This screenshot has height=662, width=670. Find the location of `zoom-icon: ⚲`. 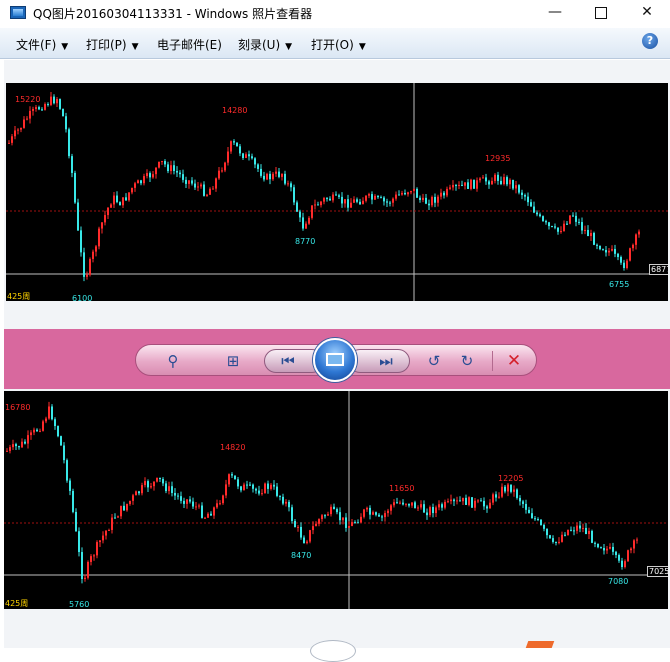

zoom-icon: ⚲ is located at coordinates (173, 361).